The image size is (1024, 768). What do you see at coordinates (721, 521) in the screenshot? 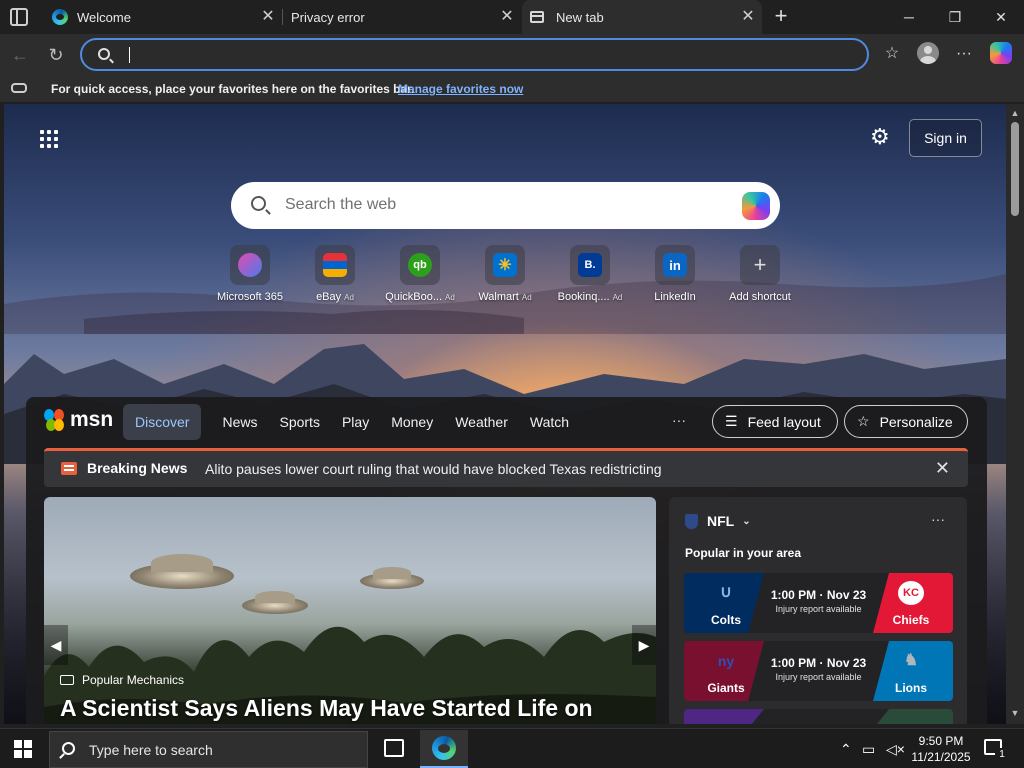
I see `nfl-title: NFL` at bounding box center [721, 521].